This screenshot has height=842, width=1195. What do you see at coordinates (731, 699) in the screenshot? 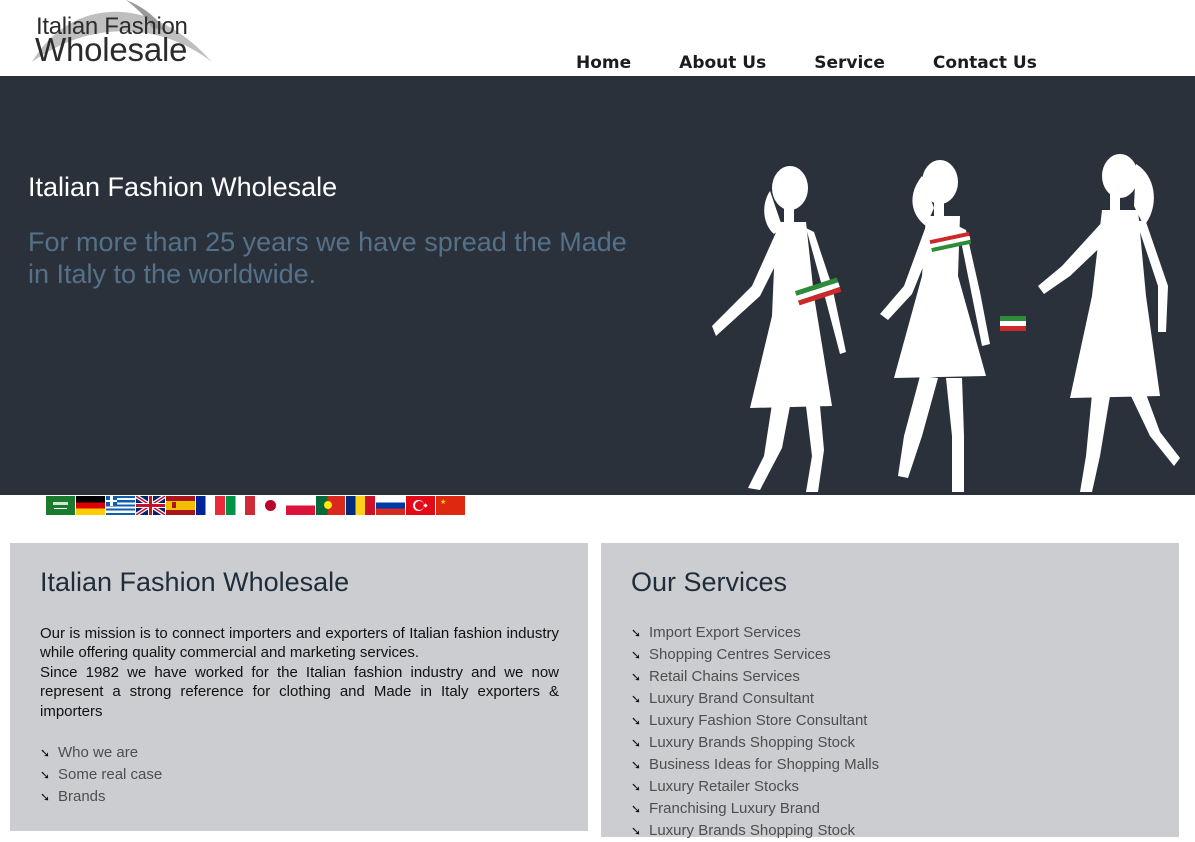
I see `service-link: Luxury Brand Consultant` at bounding box center [731, 699].